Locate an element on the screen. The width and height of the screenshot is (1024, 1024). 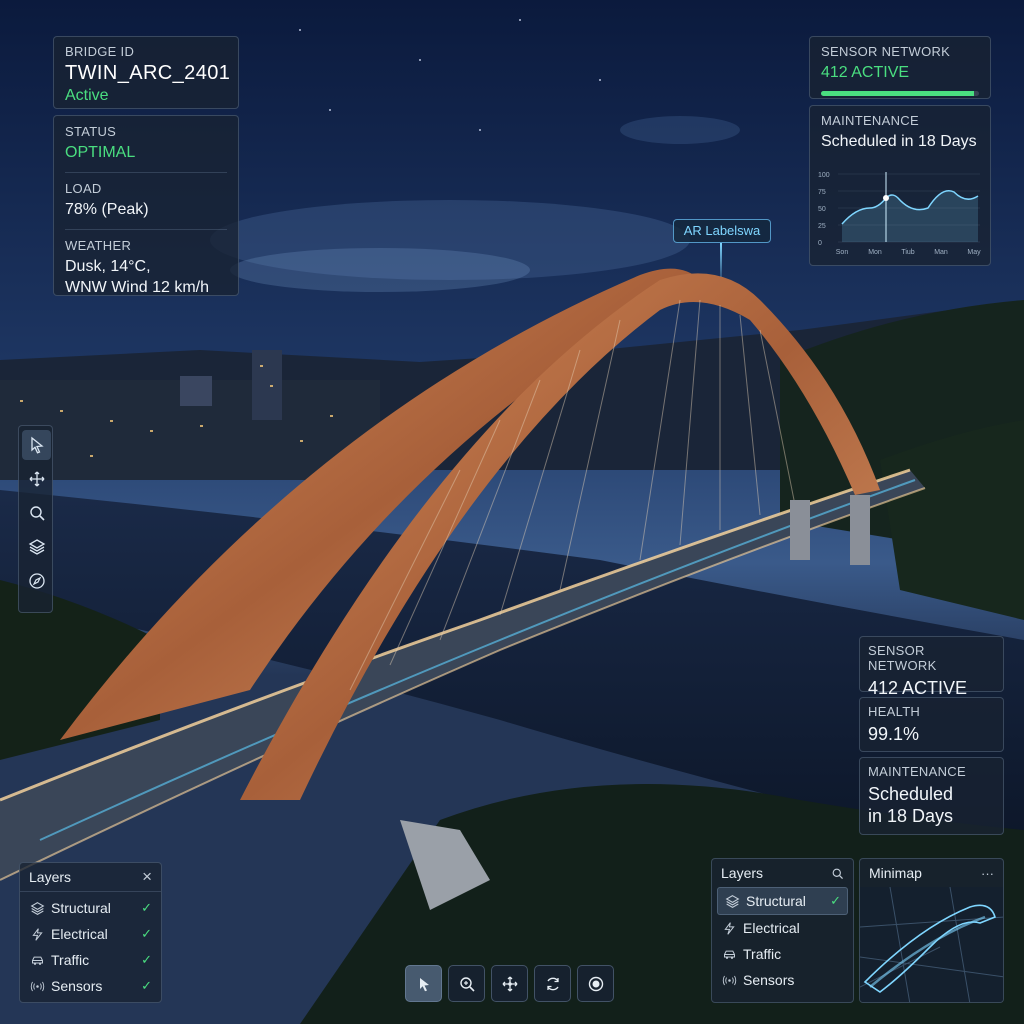
chart-x-tick: Man is located at coordinates (941, 252).